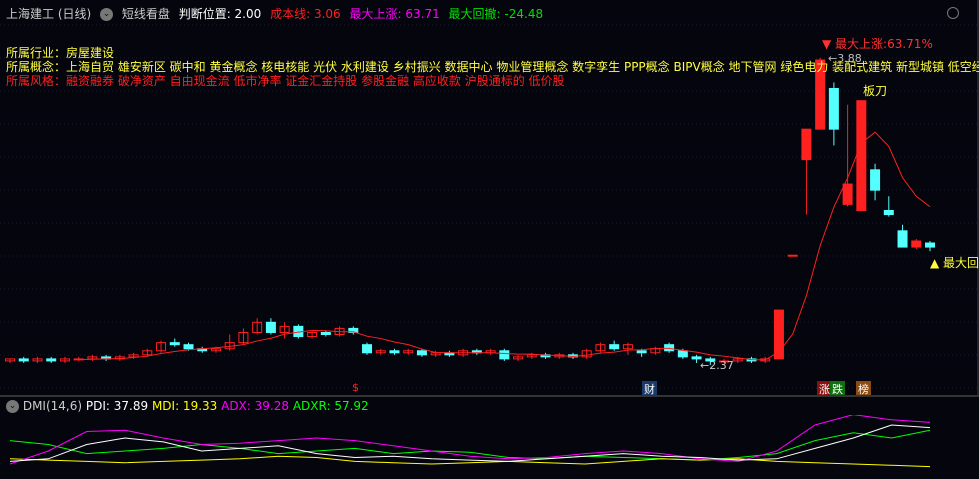 The image size is (979, 479). I want to click on blade-annotation: 板刀, so click(875, 91).